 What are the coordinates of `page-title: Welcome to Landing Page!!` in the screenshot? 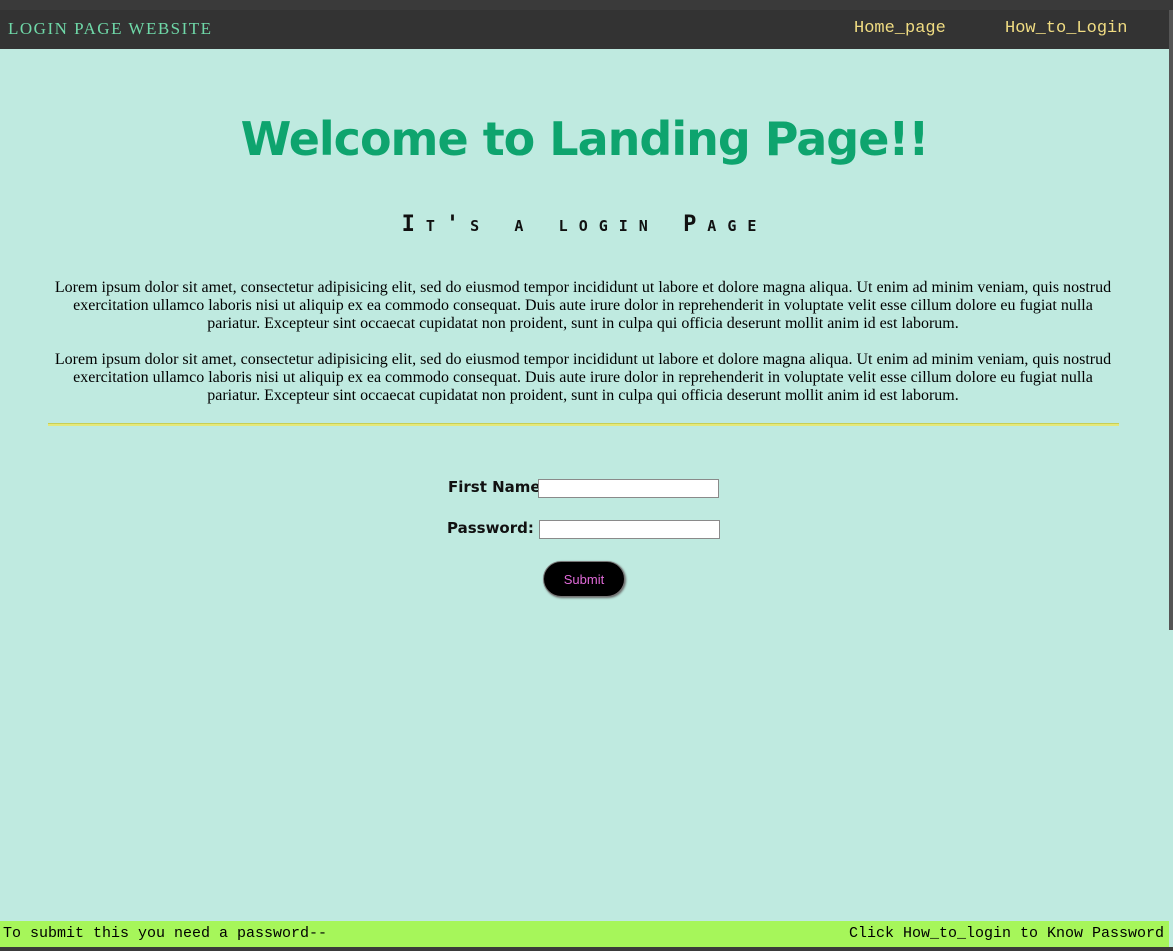 It's located at (585, 139).